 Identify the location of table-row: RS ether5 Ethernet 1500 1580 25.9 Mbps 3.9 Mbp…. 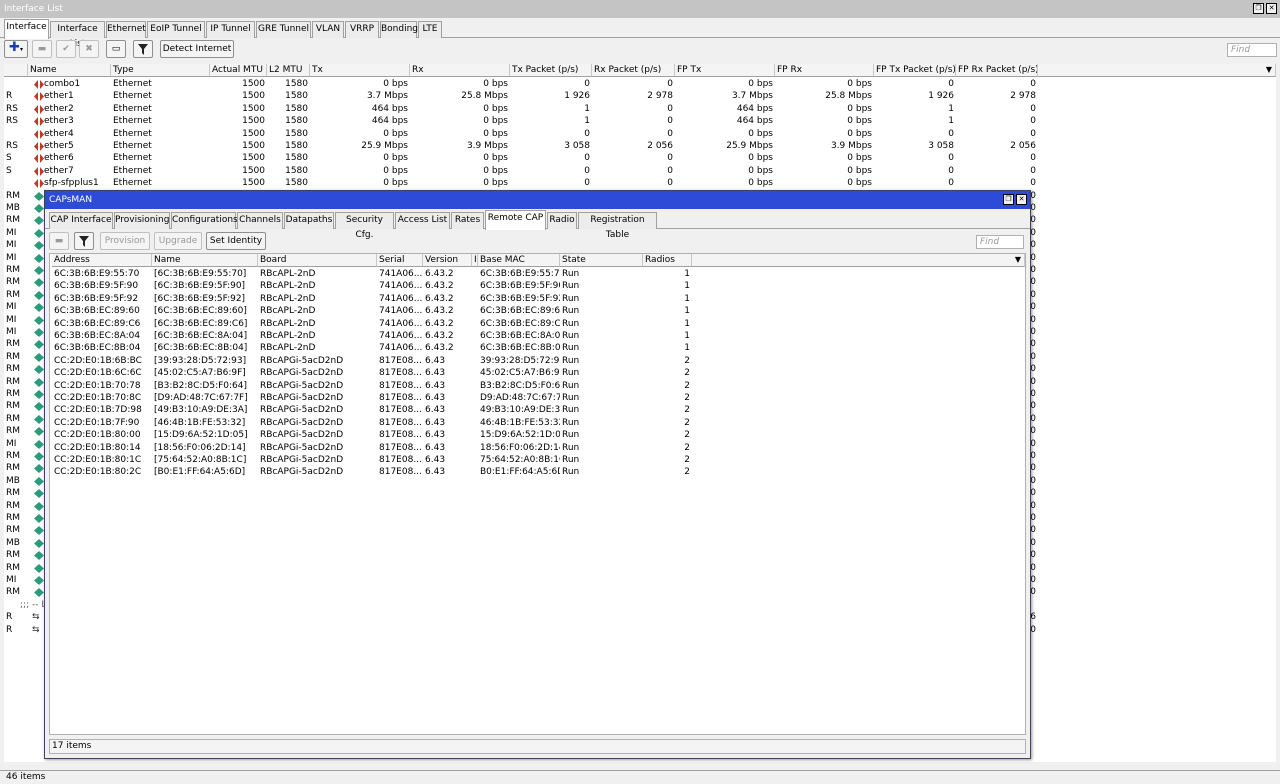
(640, 146).